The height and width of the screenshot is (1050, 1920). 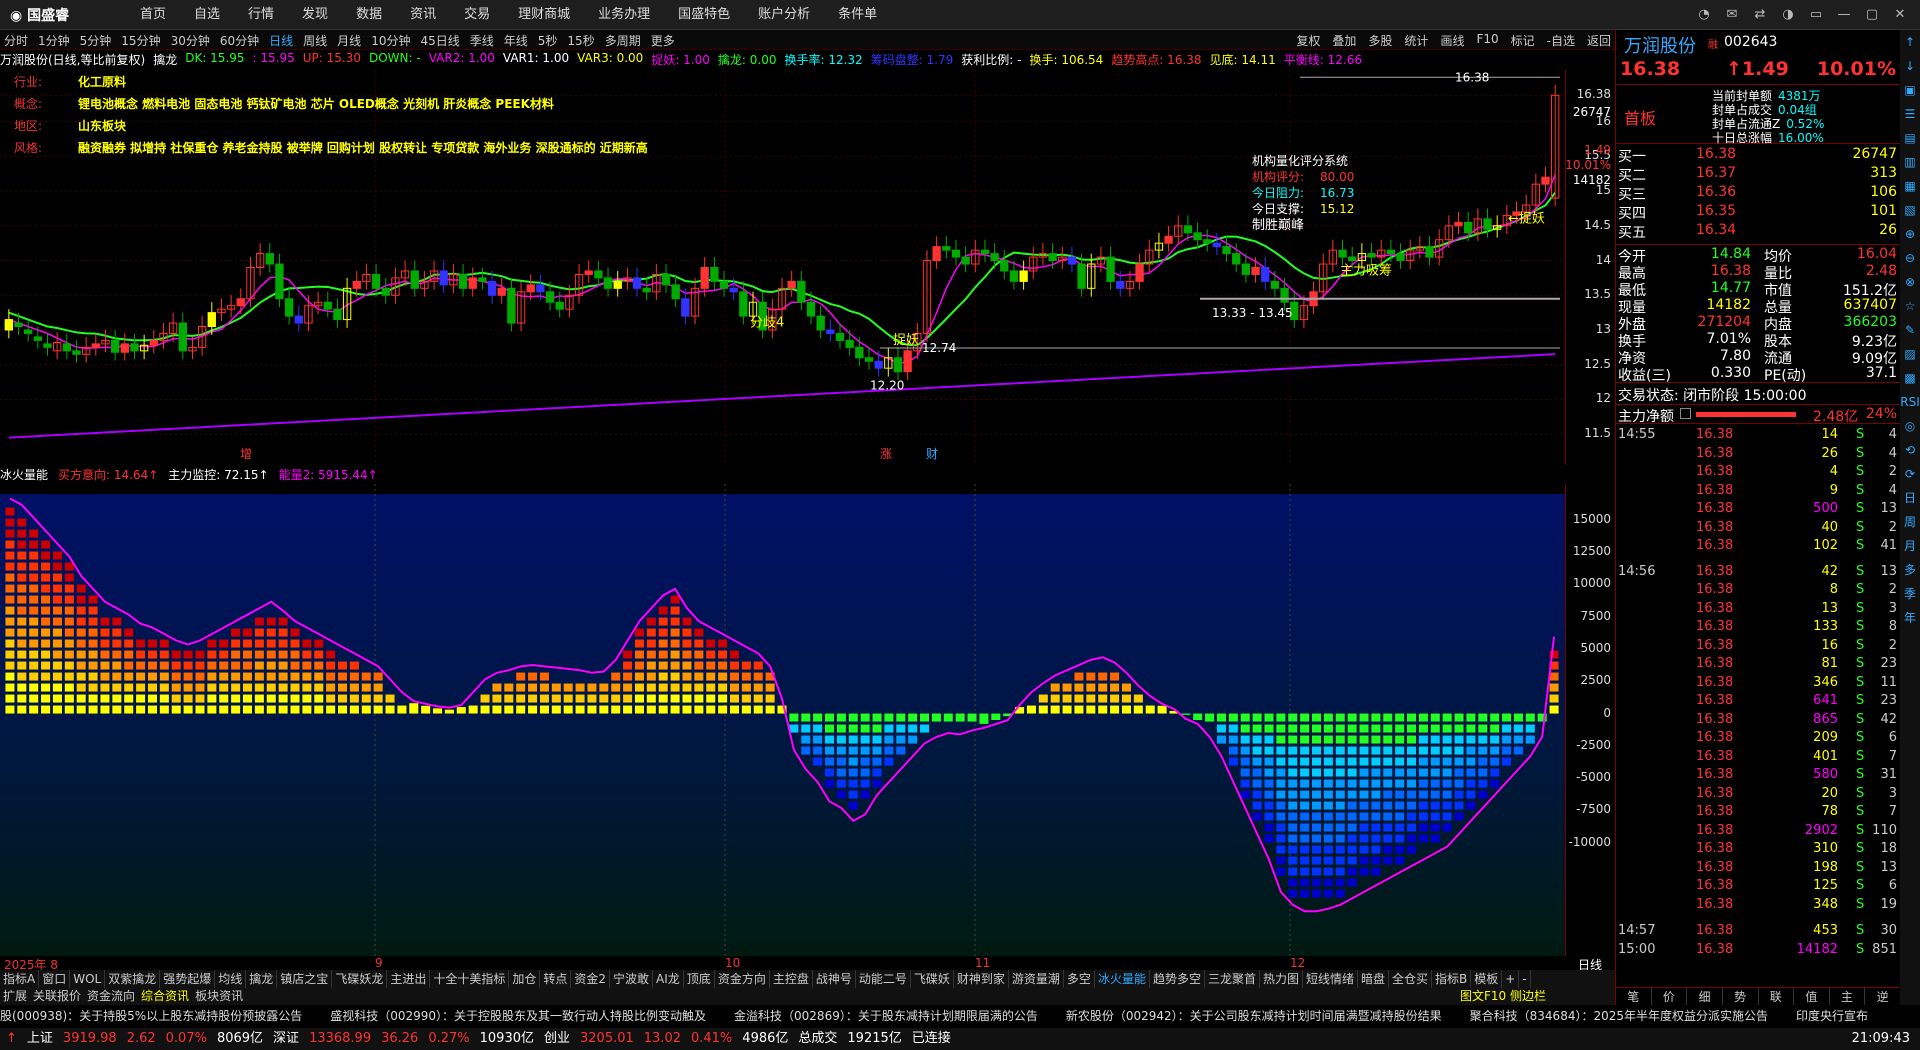 What do you see at coordinates (1281, 979) in the screenshot?
I see `indicator-tab-28: 热力图` at bounding box center [1281, 979].